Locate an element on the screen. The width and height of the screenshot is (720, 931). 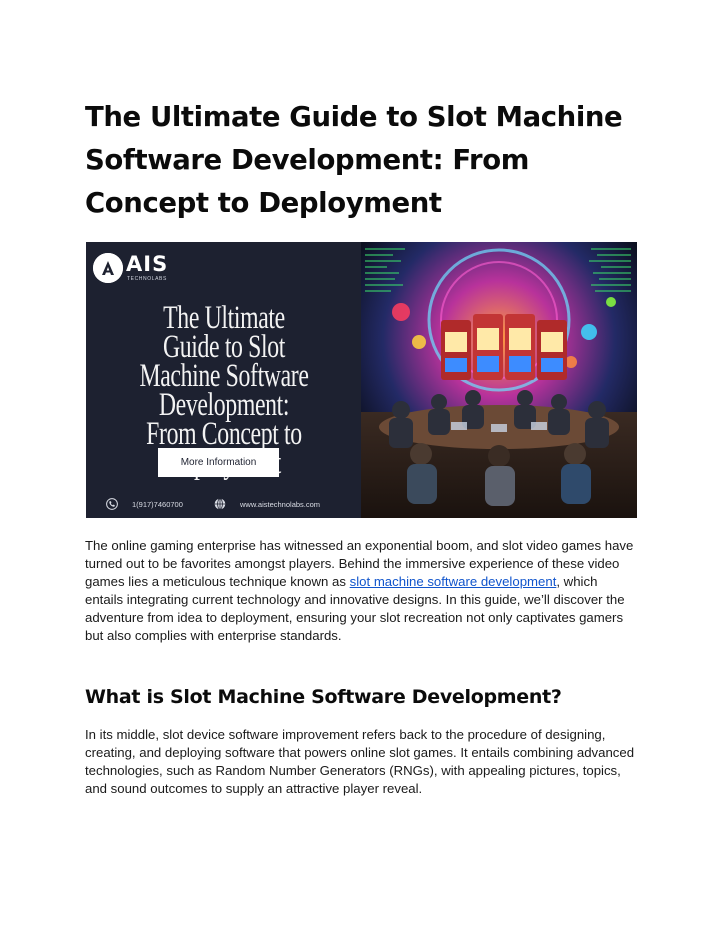
logo-subtext: TECHNOLABS is located at coordinates (147, 279).